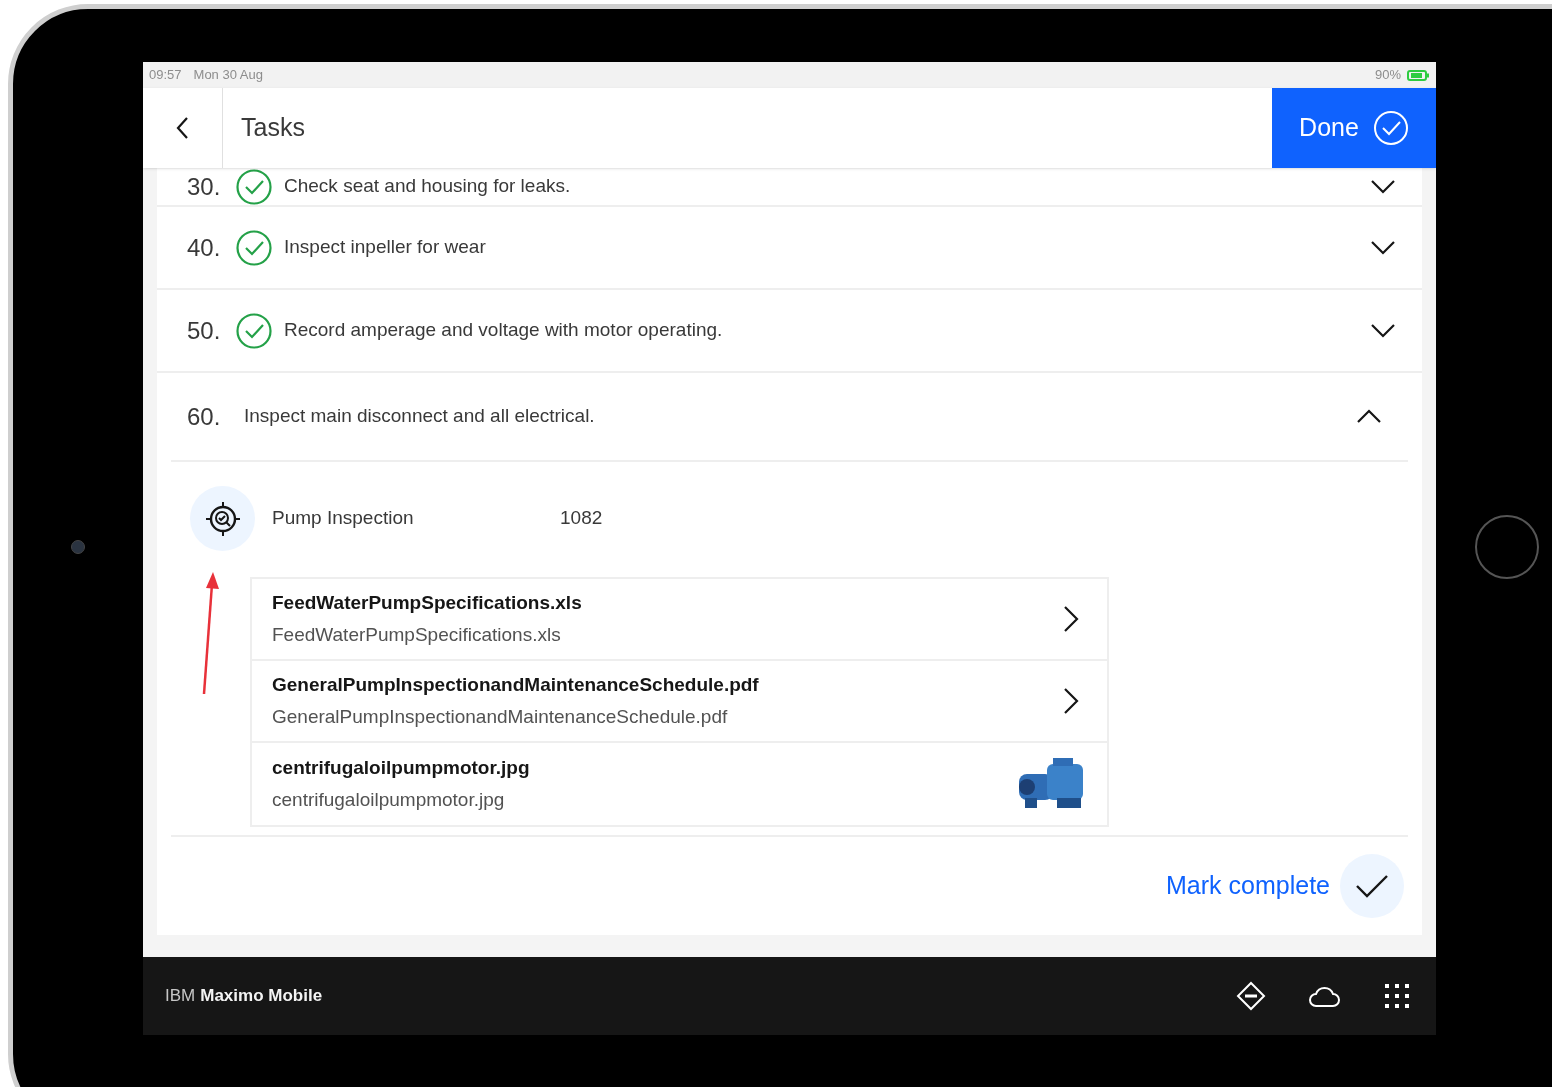  I want to click on task-row: 50. Record amperage and voltage with motor operating., so click(789, 331).